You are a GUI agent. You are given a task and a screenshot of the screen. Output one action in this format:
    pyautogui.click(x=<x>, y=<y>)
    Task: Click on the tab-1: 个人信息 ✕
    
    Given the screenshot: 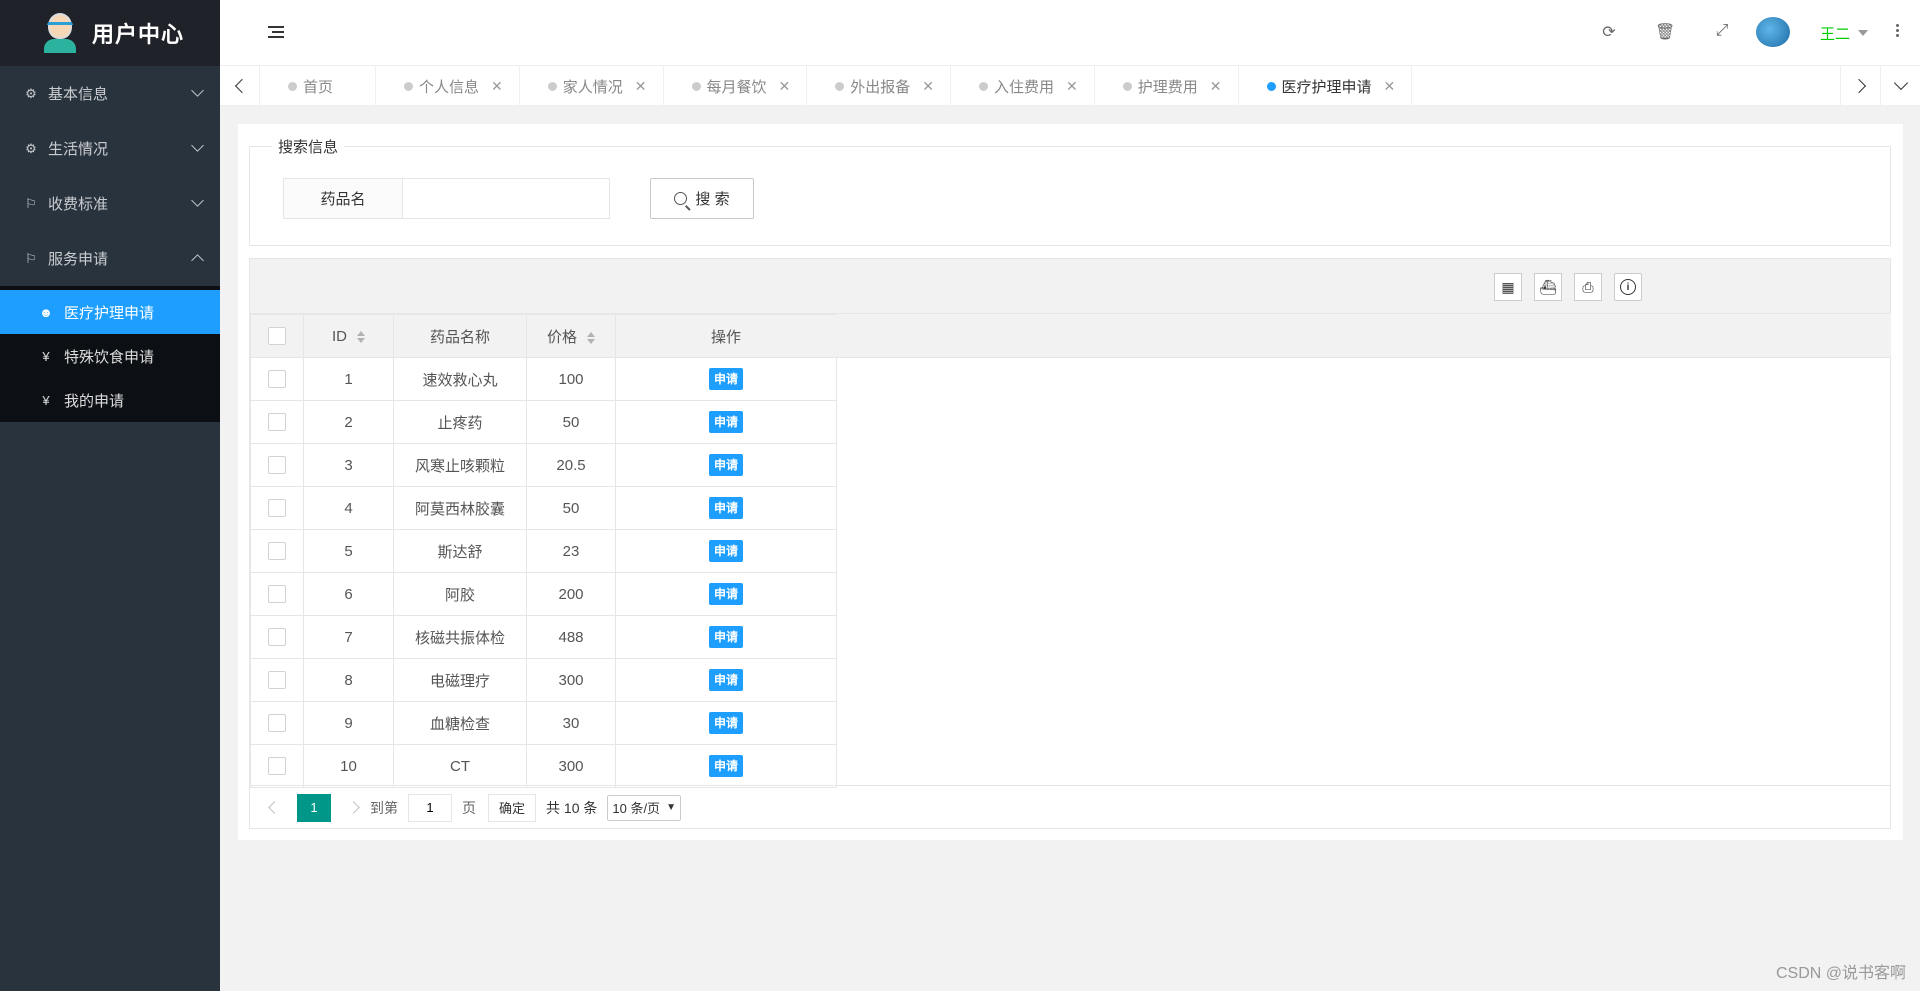 What is the action you would take?
    pyautogui.click(x=448, y=86)
    